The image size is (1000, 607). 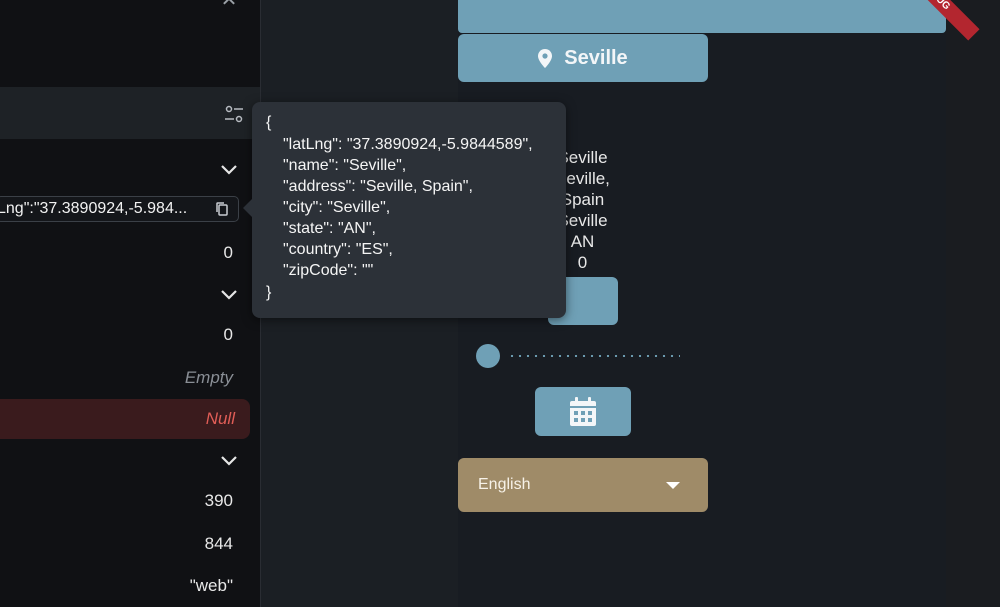 What do you see at coordinates (220, 418) in the screenshot?
I see `null-value-text: Null` at bounding box center [220, 418].